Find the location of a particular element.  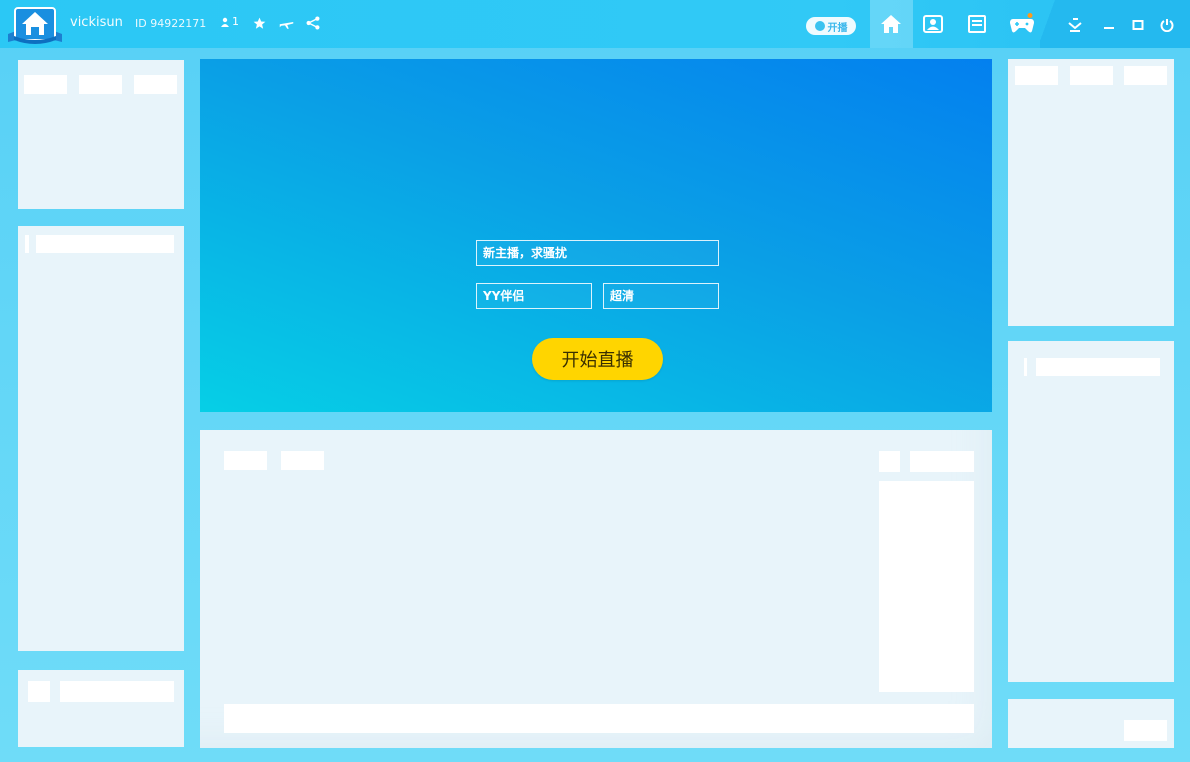

share-icon is located at coordinates (313, 23).